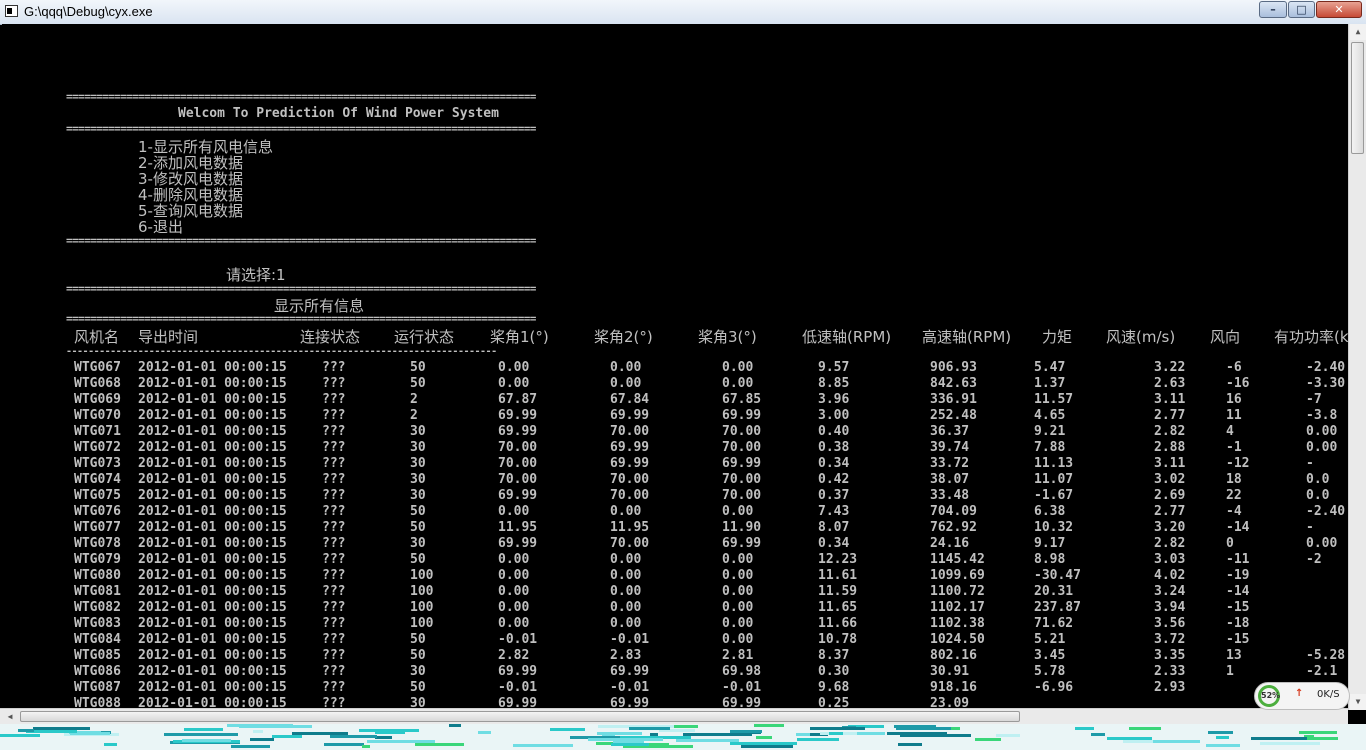 The image size is (1366, 750). What do you see at coordinates (519, 337) in the screenshot?
I see `column-header: 桨角1(°)` at bounding box center [519, 337].